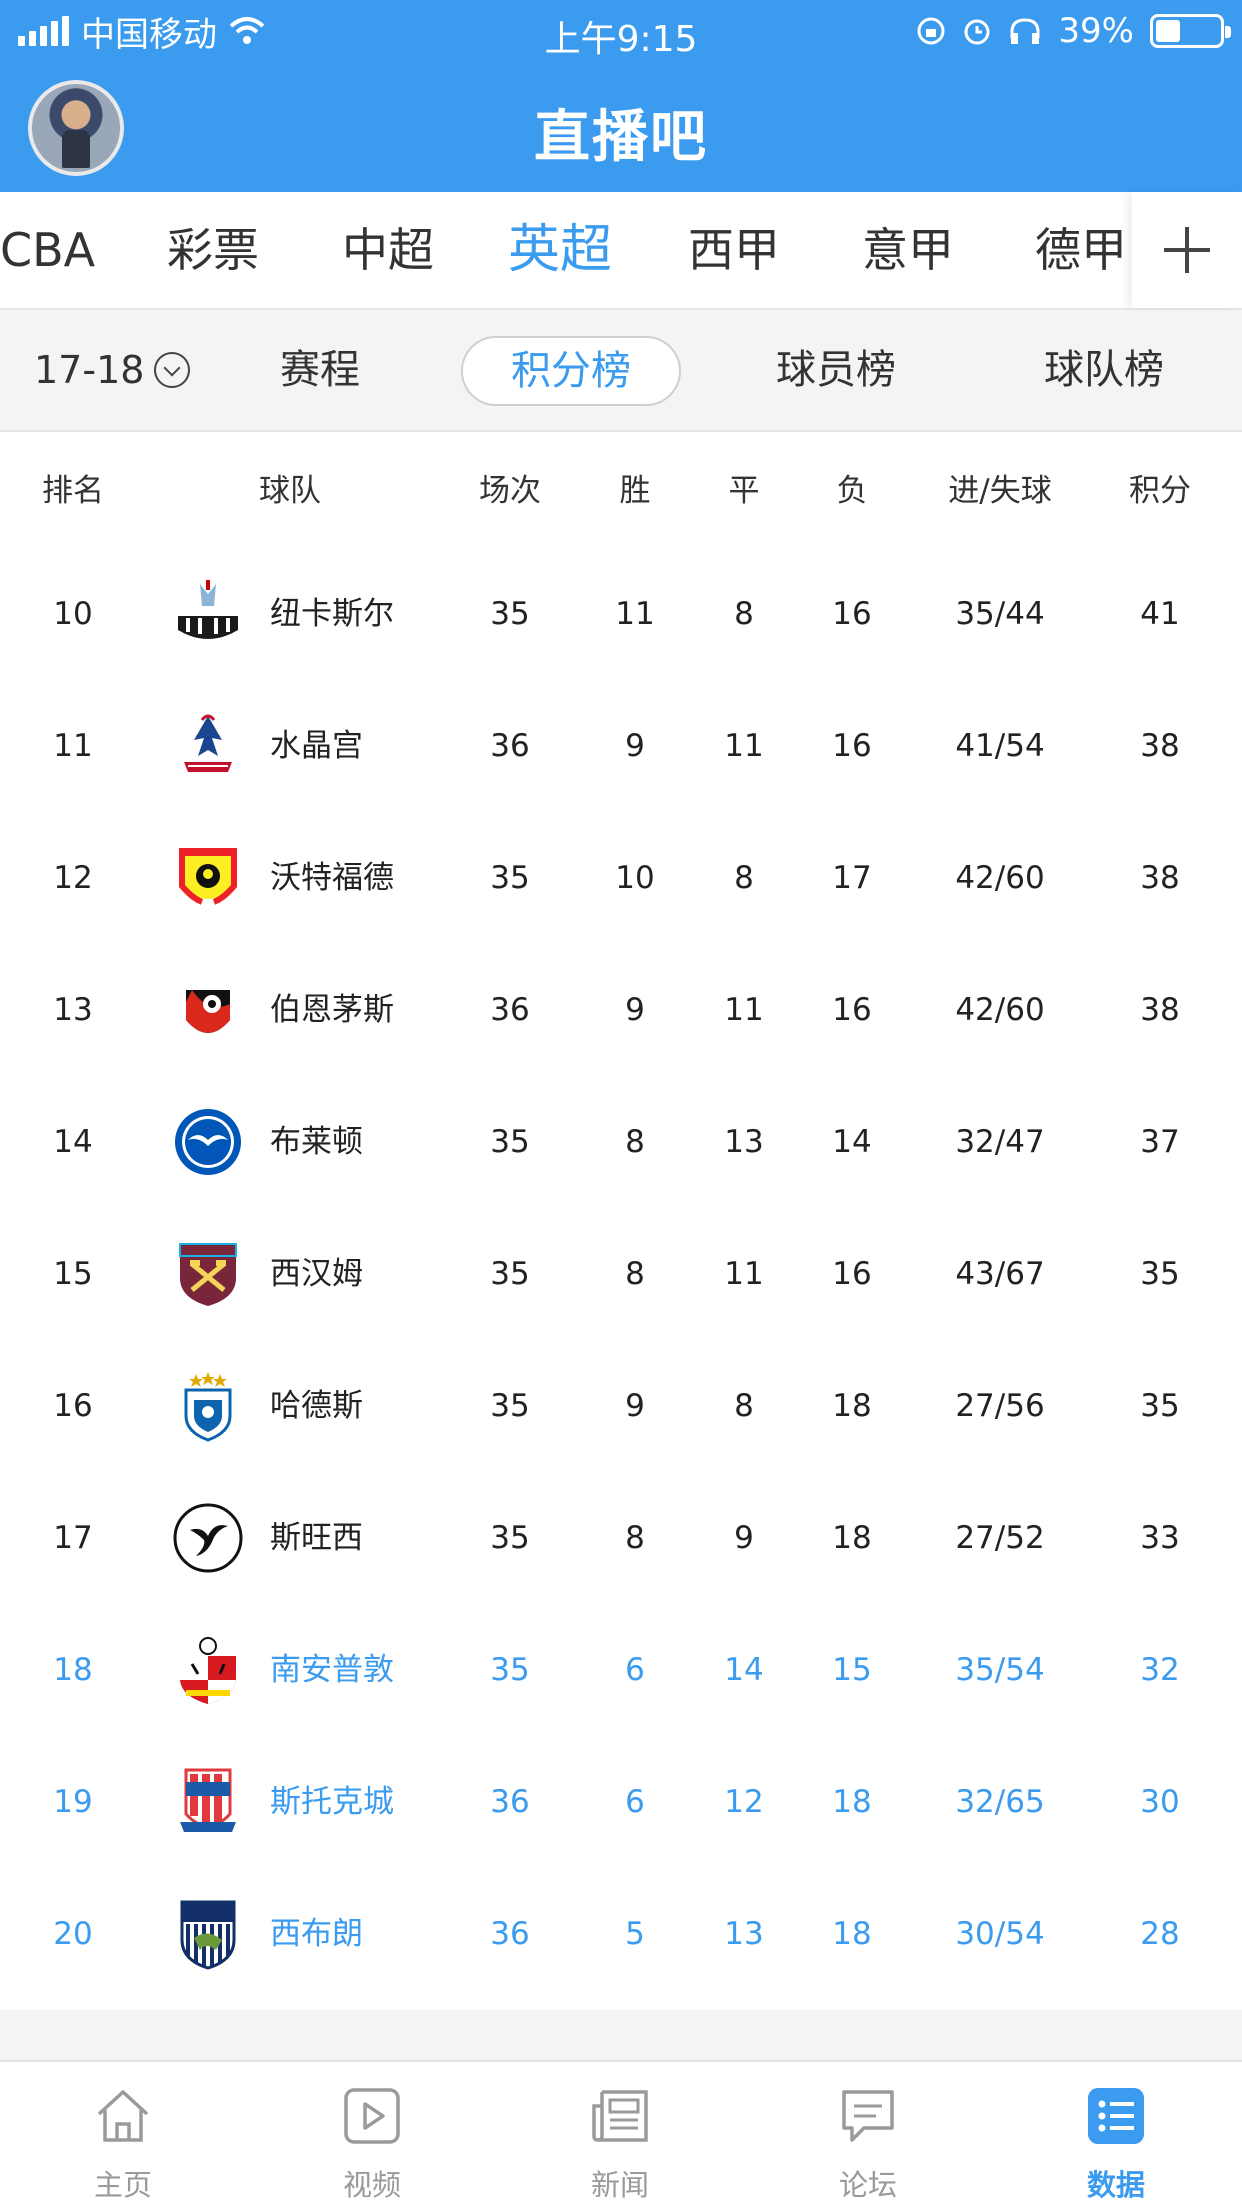 This screenshot has height=2208, width=1242. Describe the element at coordinates (1000, 1802) in the screenshot. I see `goals-cell: 32/65` at that location.